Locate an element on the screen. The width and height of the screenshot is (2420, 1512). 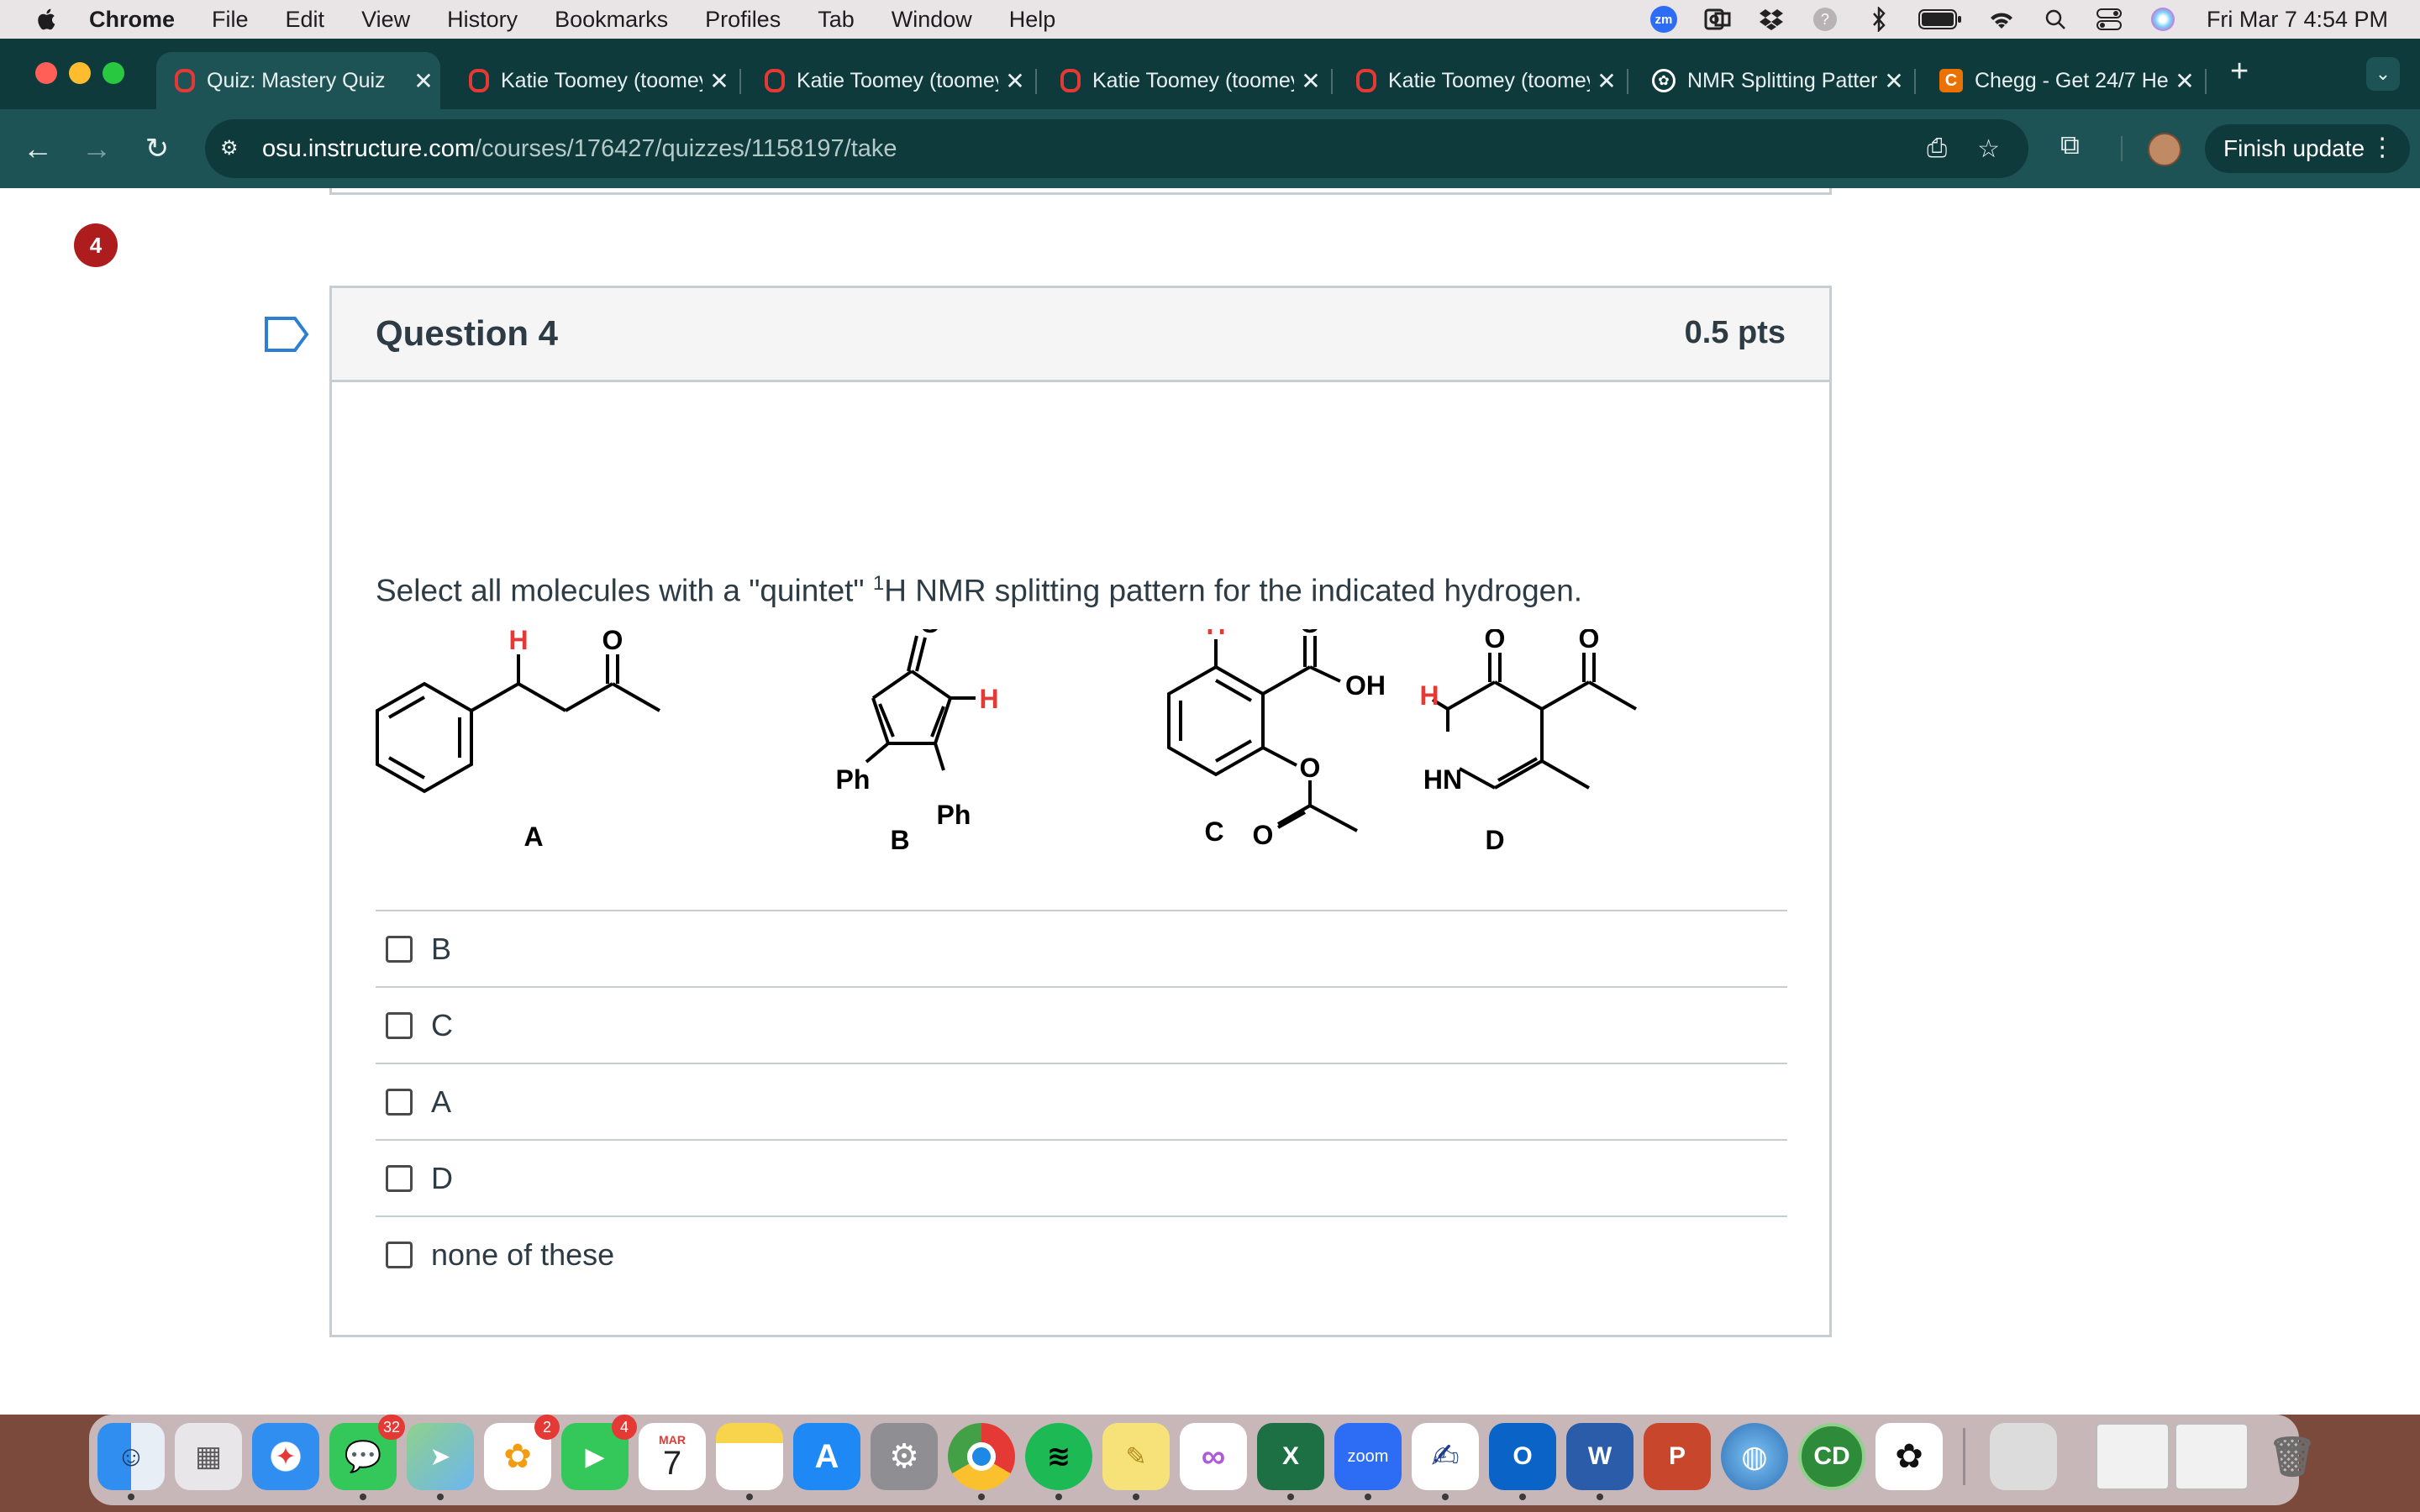
menu-bookmarks: Bookmarks is located at coordinates (612, 20).